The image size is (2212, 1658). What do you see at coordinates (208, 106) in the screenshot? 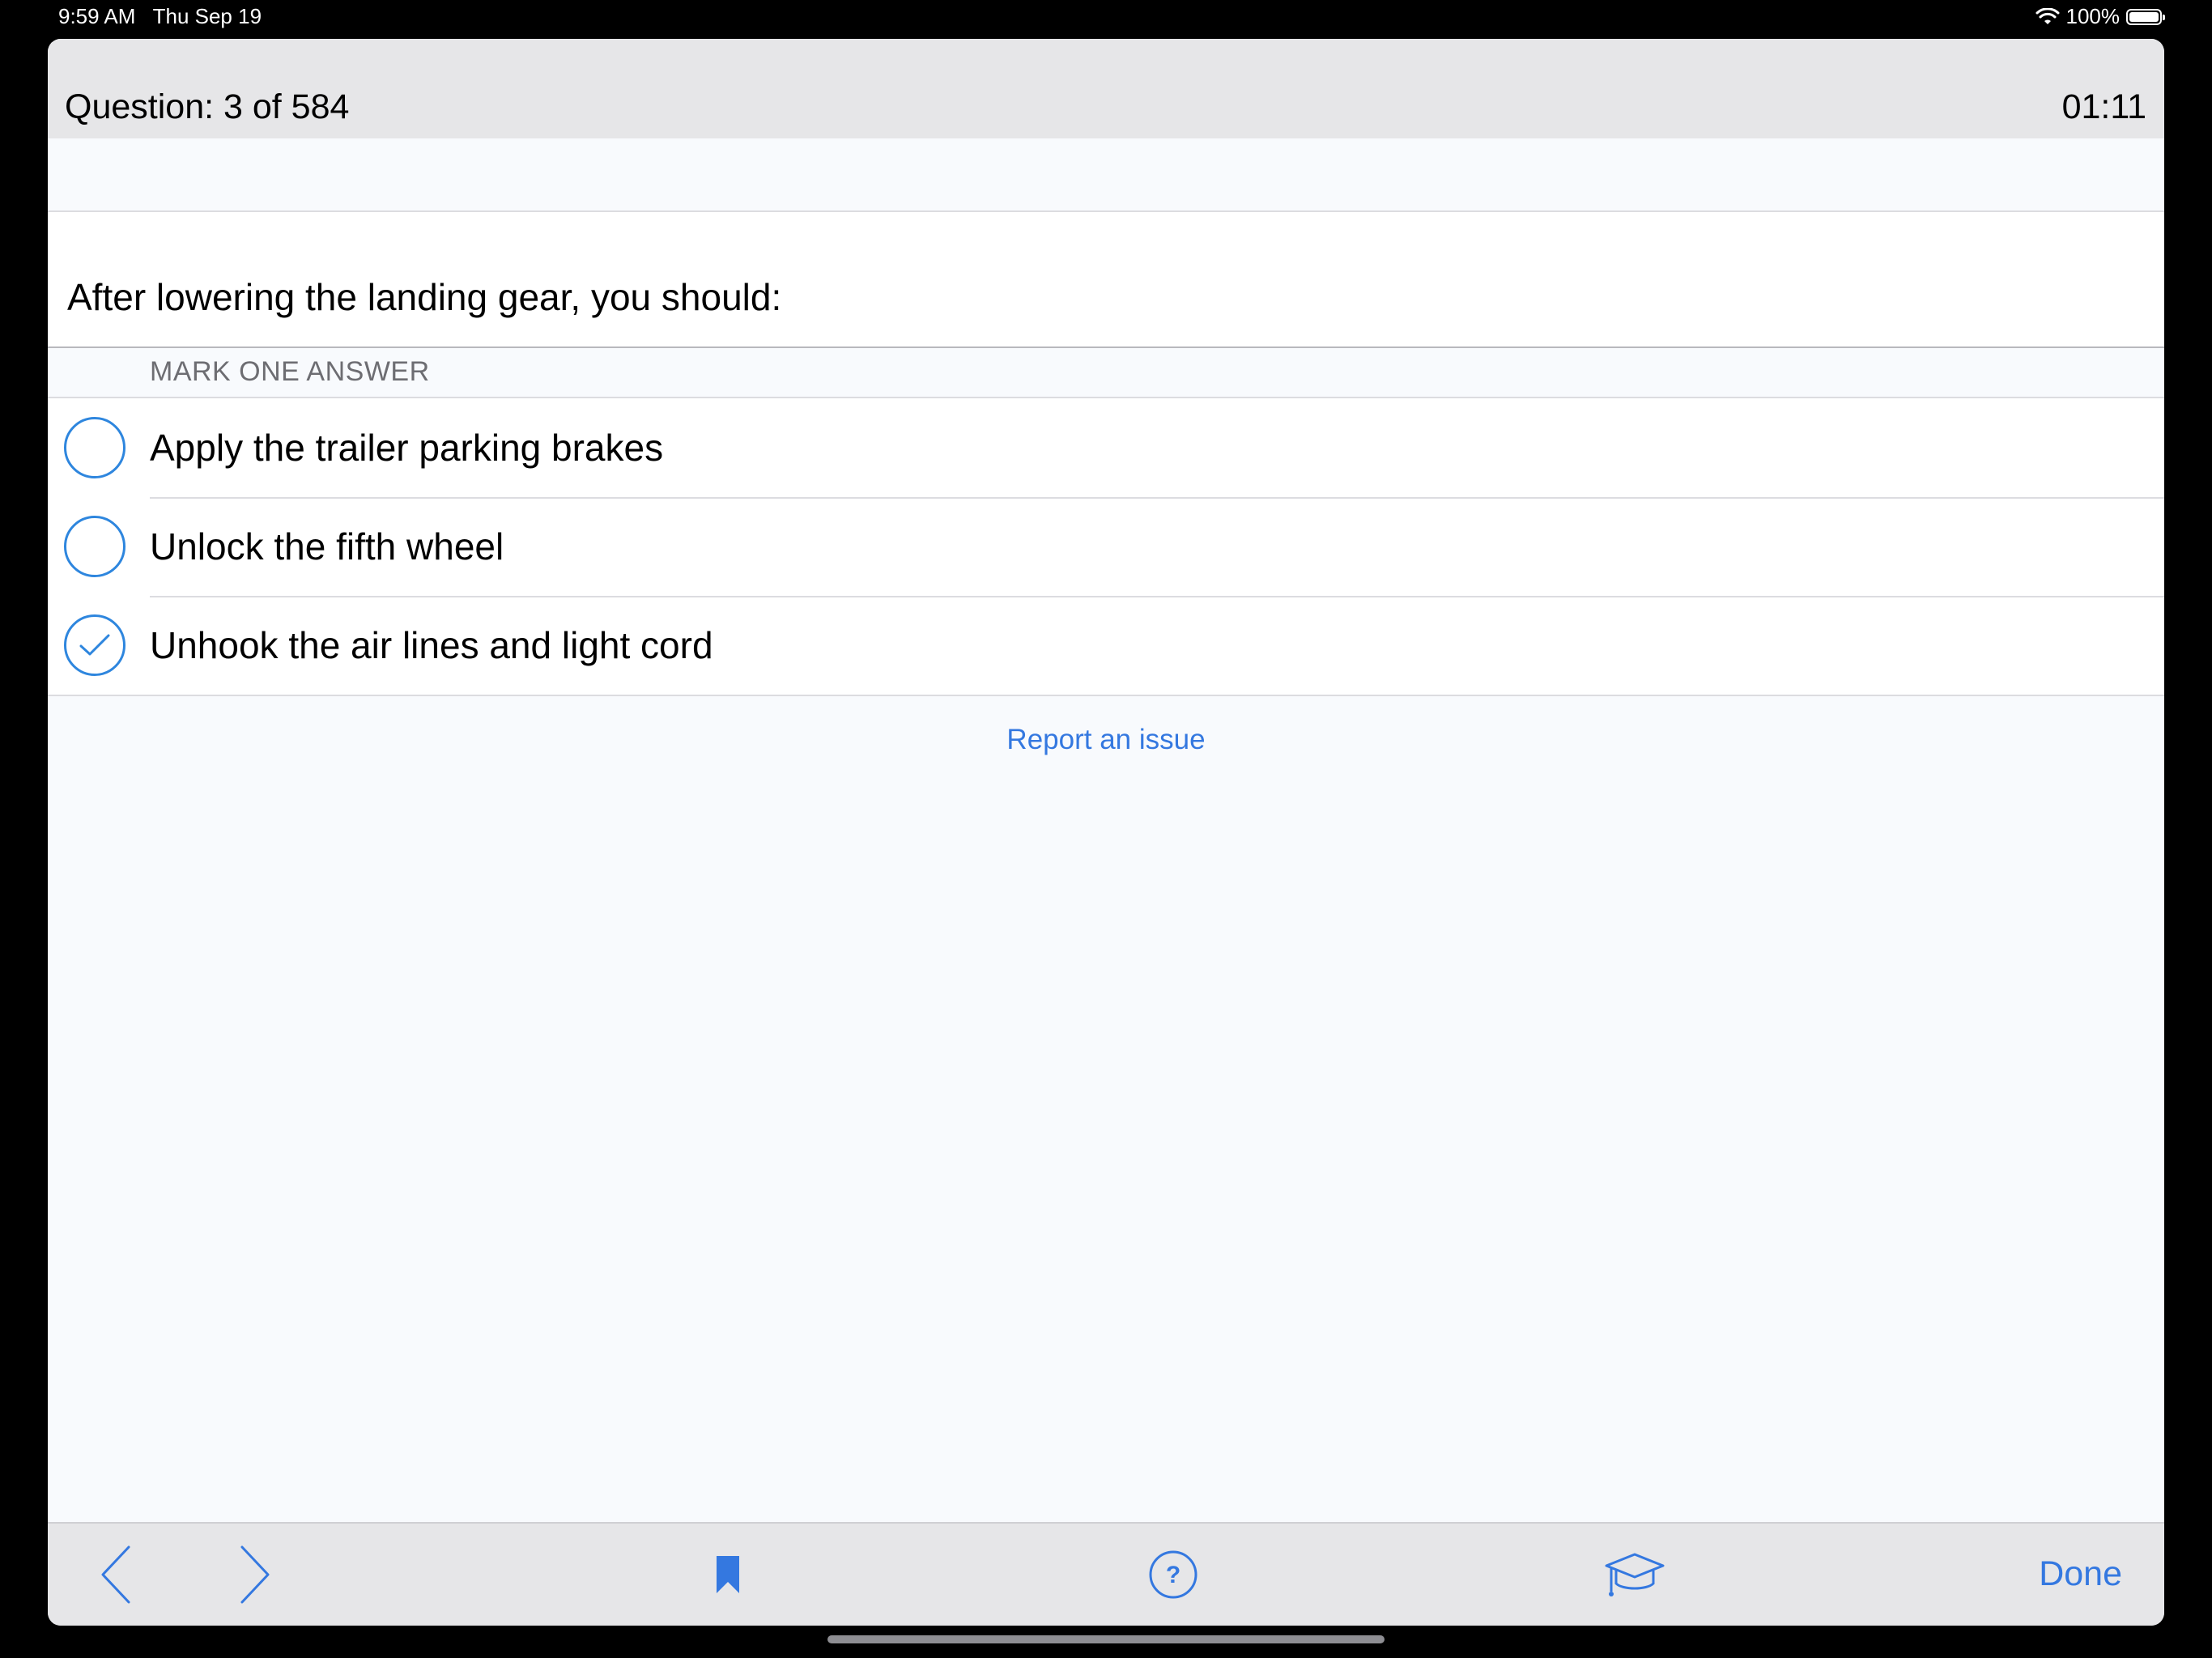
I see `question-counter: Question: 3 of 584` at bounding box center [208, 106].